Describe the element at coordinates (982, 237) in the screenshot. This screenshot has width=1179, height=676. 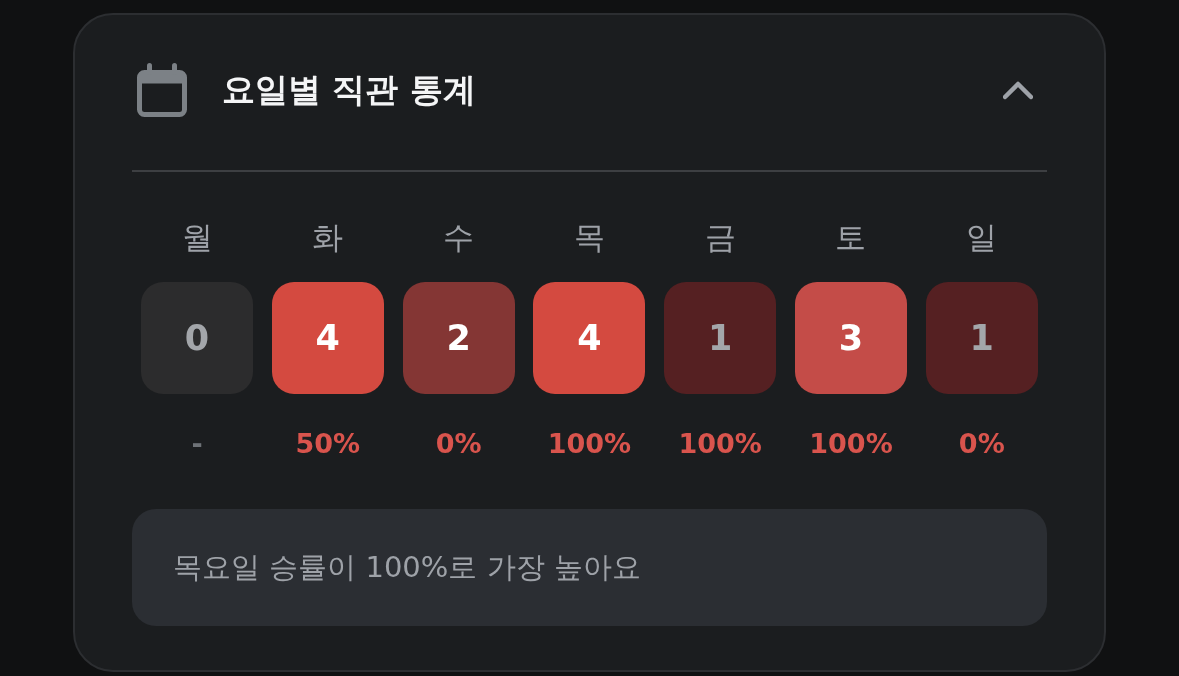
I see `weekday-label: 일` at that location.